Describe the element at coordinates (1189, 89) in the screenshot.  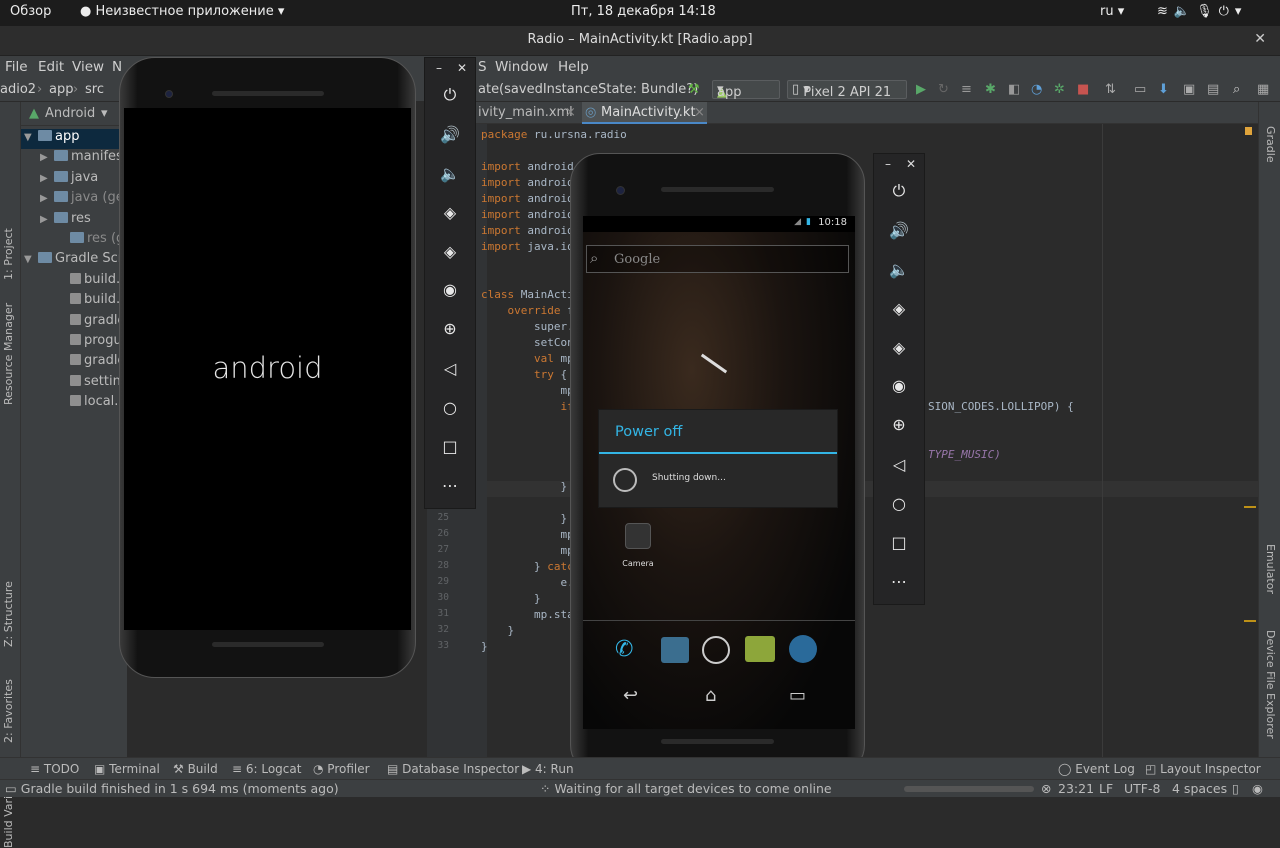
I see `emulator-icon: ▣` at that location.